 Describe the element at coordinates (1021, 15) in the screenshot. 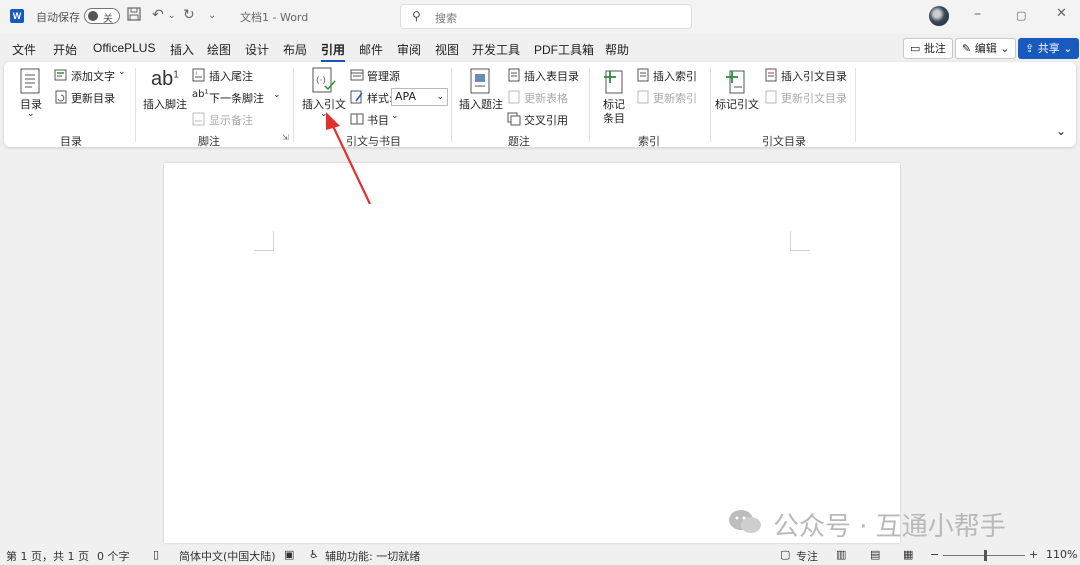

I see `maximize-button: ▢` at that location.